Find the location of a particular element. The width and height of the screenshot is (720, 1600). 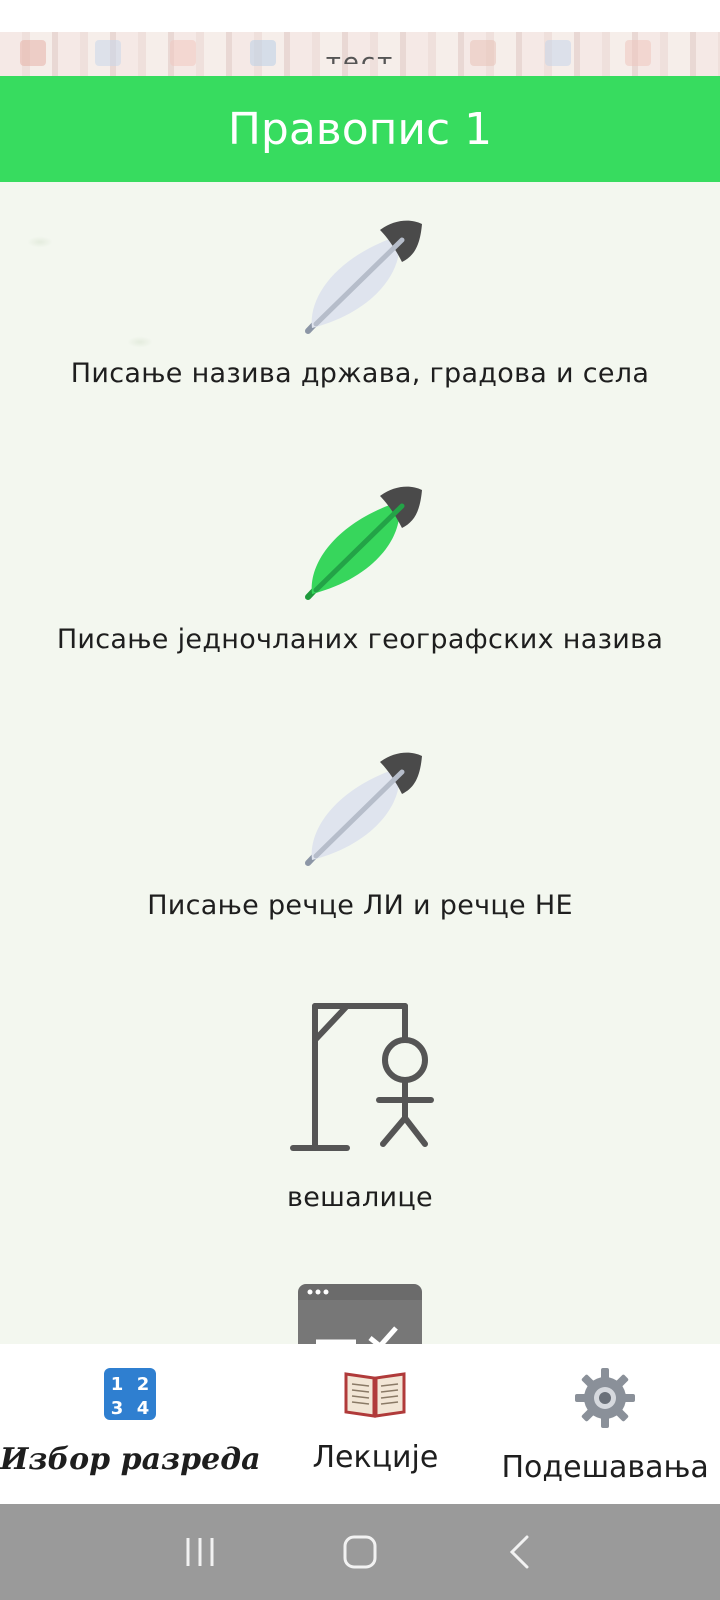

lesson-item-2: Писање једночланих географских назива is located at coordinates (360, 568).